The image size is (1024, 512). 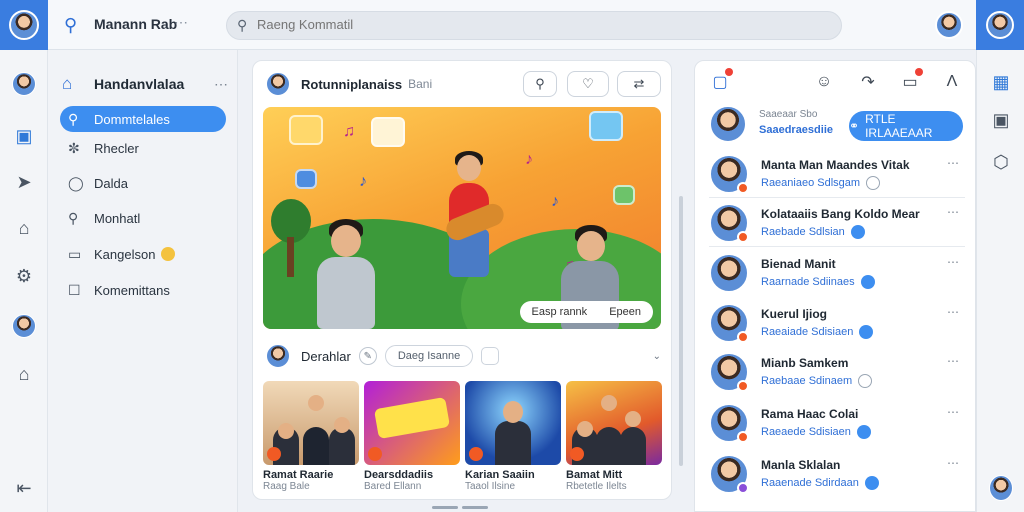 I want to click on search-button: ⚲, so click(x=540, y=84).